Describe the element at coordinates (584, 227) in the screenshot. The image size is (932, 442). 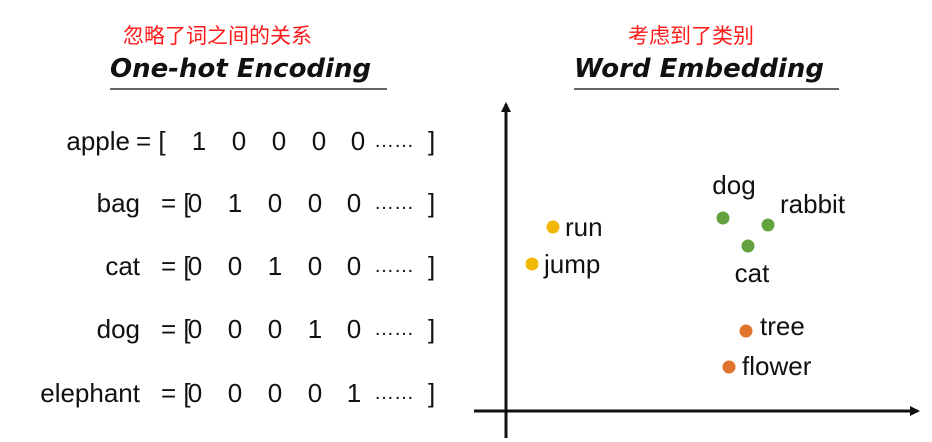
I see `point-label: run` at that location.